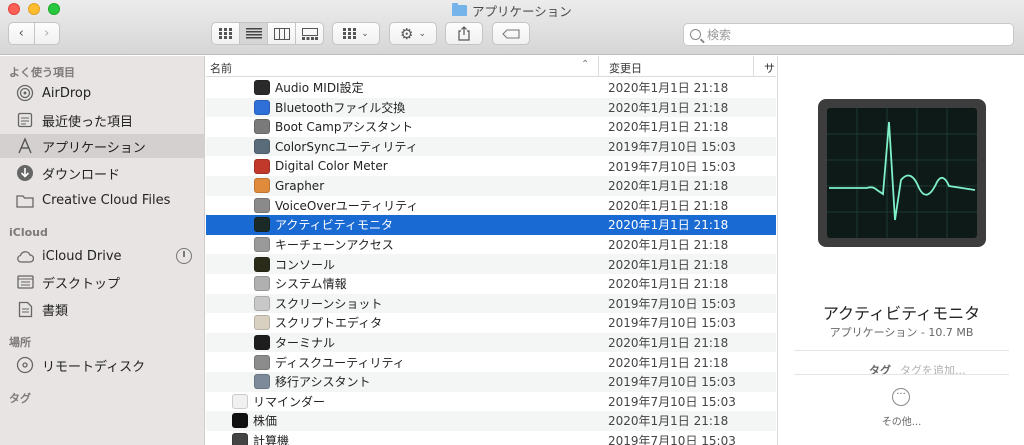  I want to click on sidebar-item-label: ダウンロード, so click(81, 175).